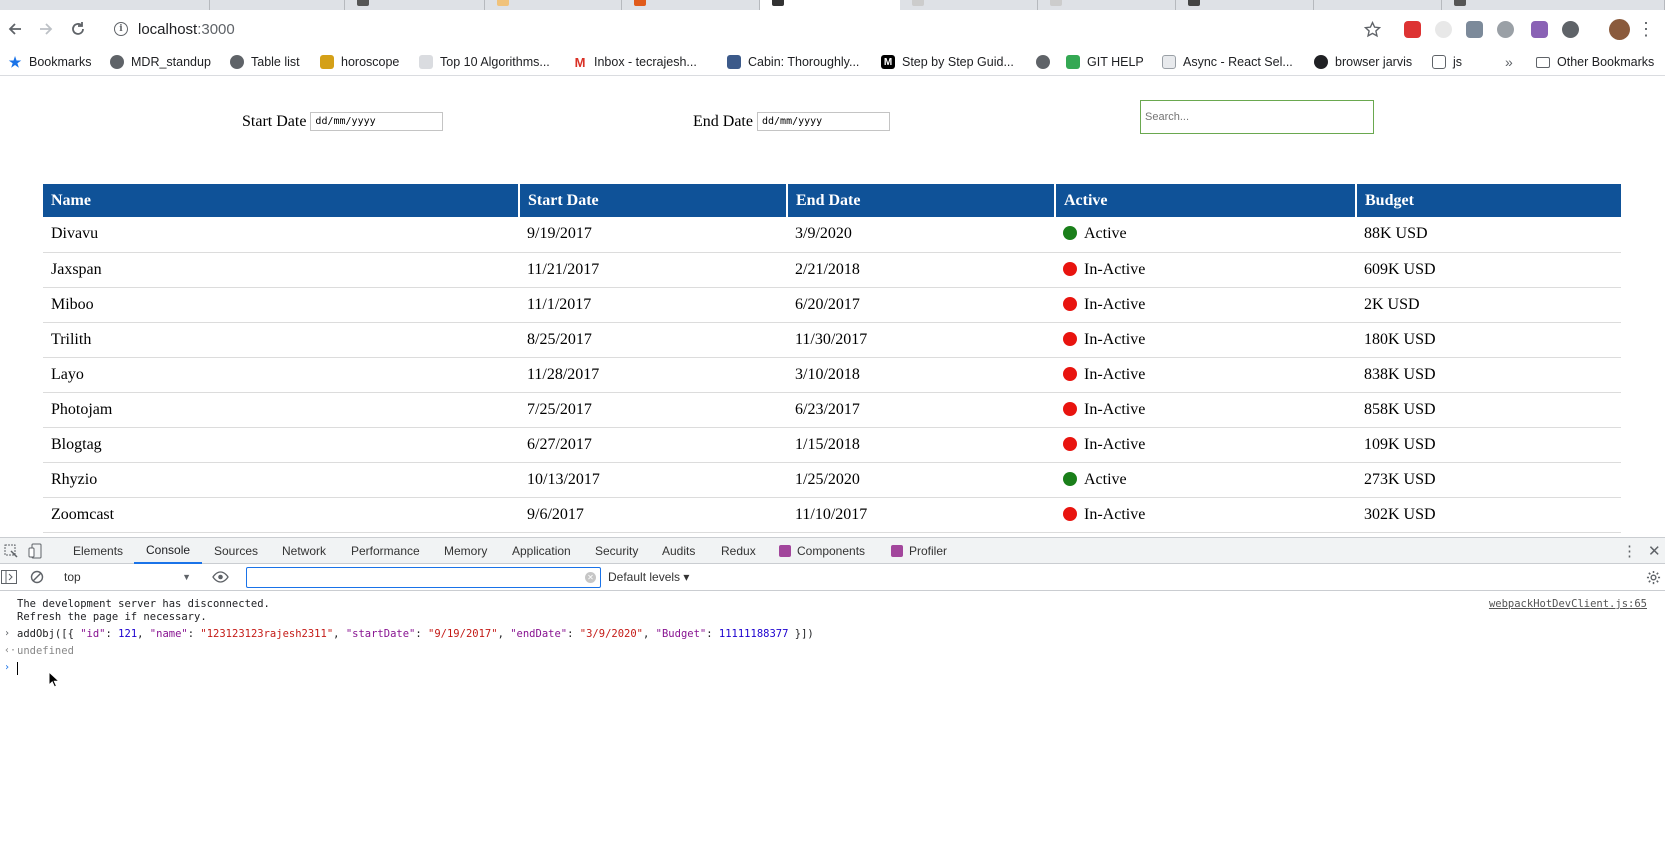  I want to click on sidebar-toggle-icon, so click(9, 577).